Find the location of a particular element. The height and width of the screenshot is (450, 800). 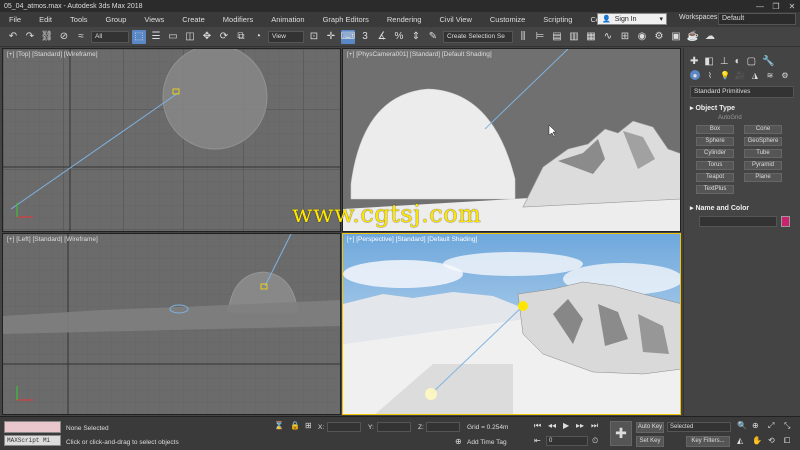

object-name-input is located at coordinates (738, 221).